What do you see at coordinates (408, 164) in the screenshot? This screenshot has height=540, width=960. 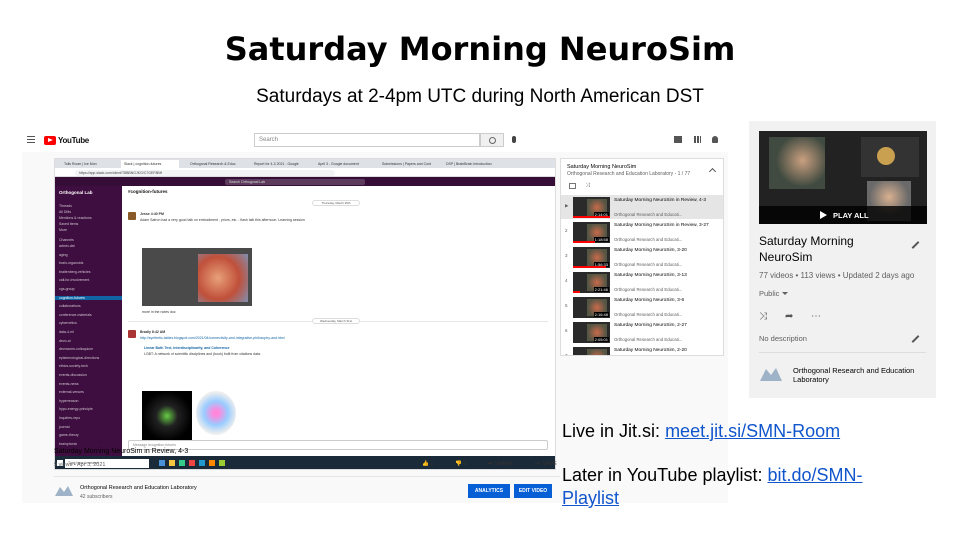 I see `browser-tab: Submissions | Papers and Cont` at bounding box center [408, 164].